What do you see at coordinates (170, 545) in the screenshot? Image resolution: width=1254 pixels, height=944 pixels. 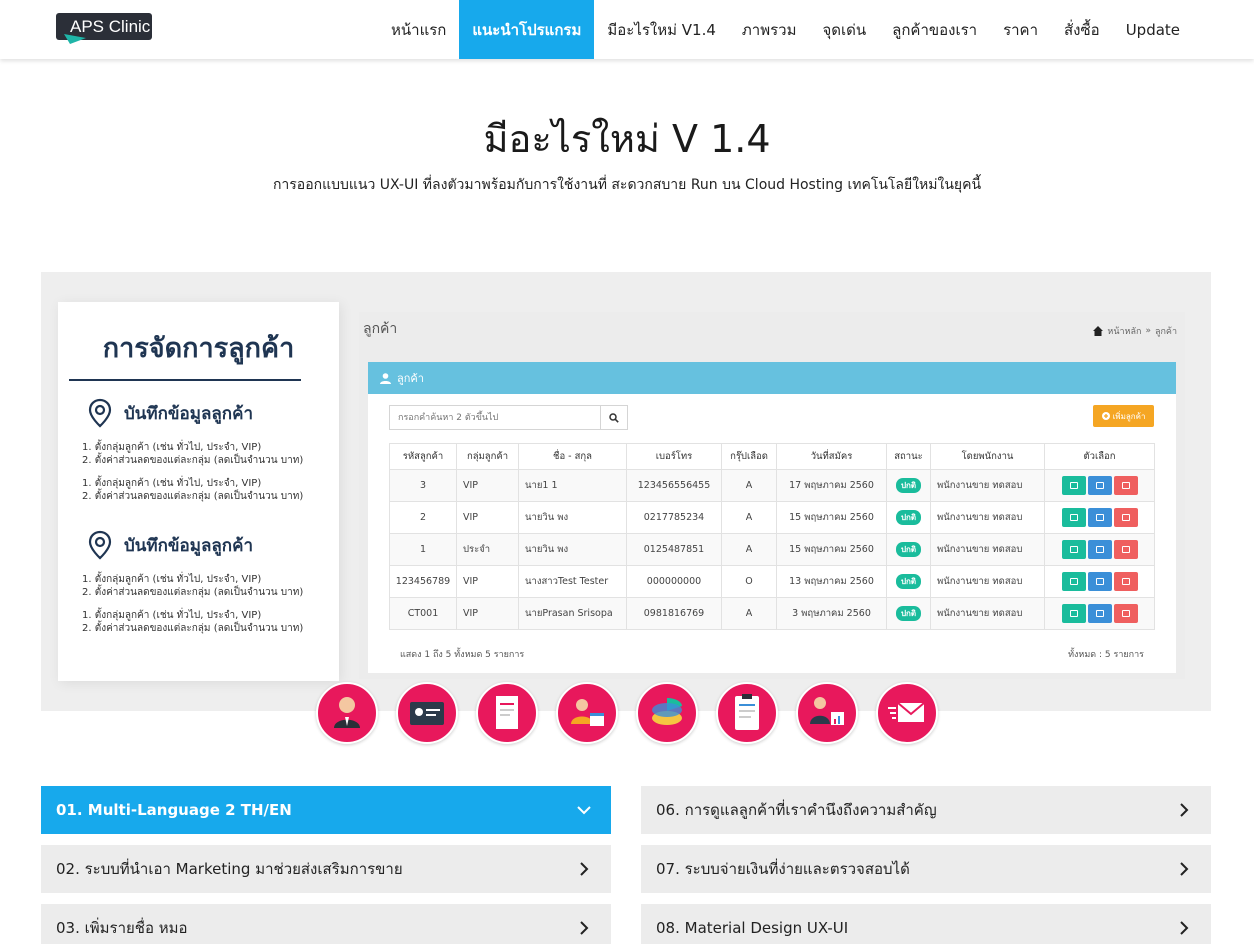 I see `card-section-heading: บันทึกข้อมูลลูกค้า` at bounding box center [170, 545].